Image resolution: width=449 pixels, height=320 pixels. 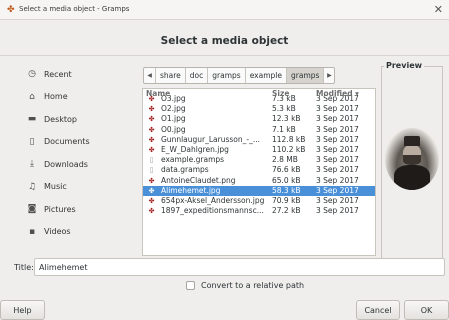 I want to click on sidebar-item-recent: ◷ Recent, so click(x=77, y=74).